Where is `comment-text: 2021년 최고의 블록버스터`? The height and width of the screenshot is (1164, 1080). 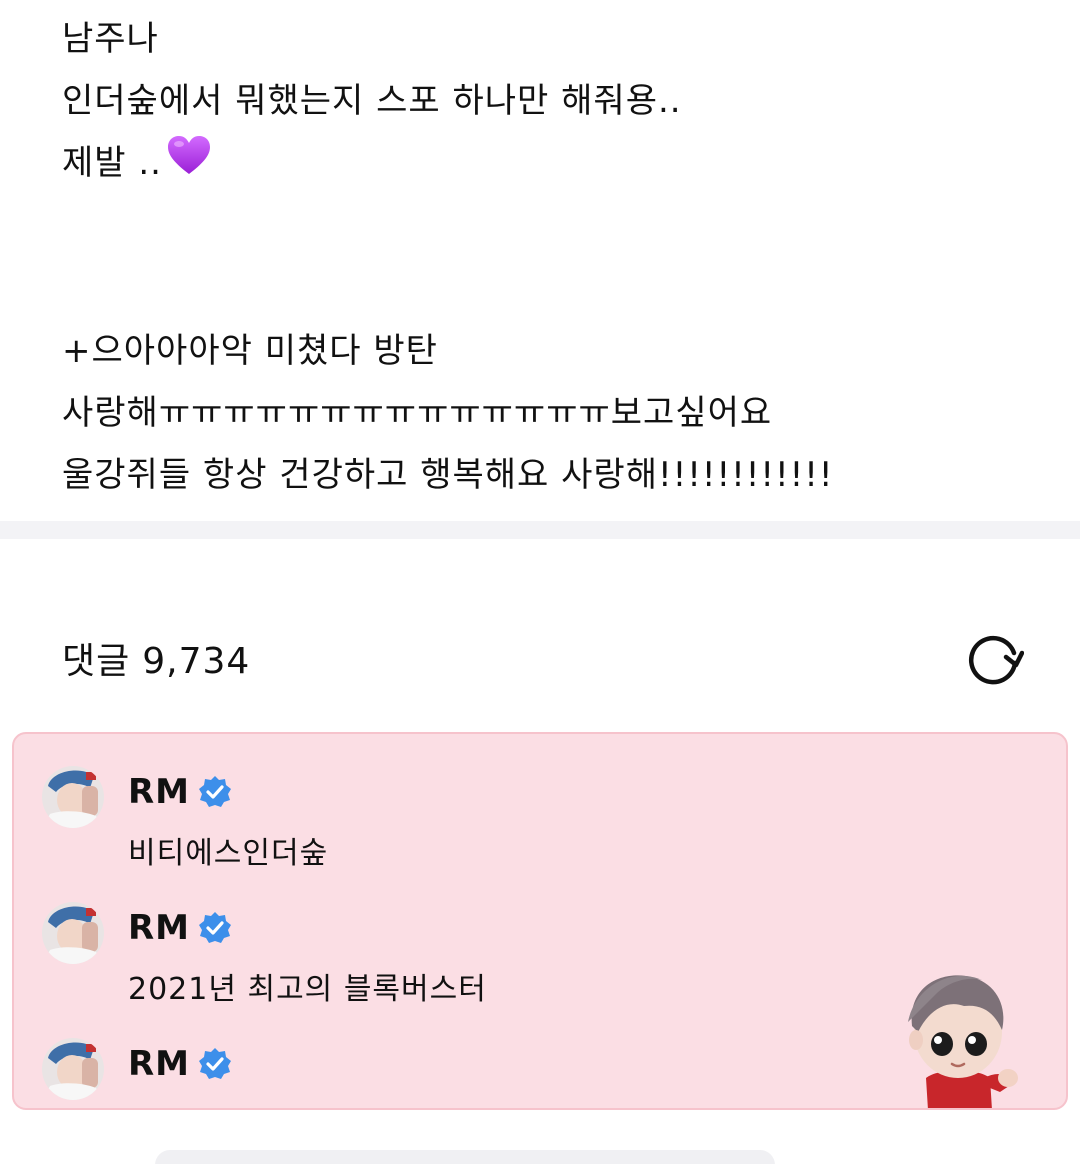 comment-text: 2021년 최고의 블록버스터 is located at coordinates (307, 989).